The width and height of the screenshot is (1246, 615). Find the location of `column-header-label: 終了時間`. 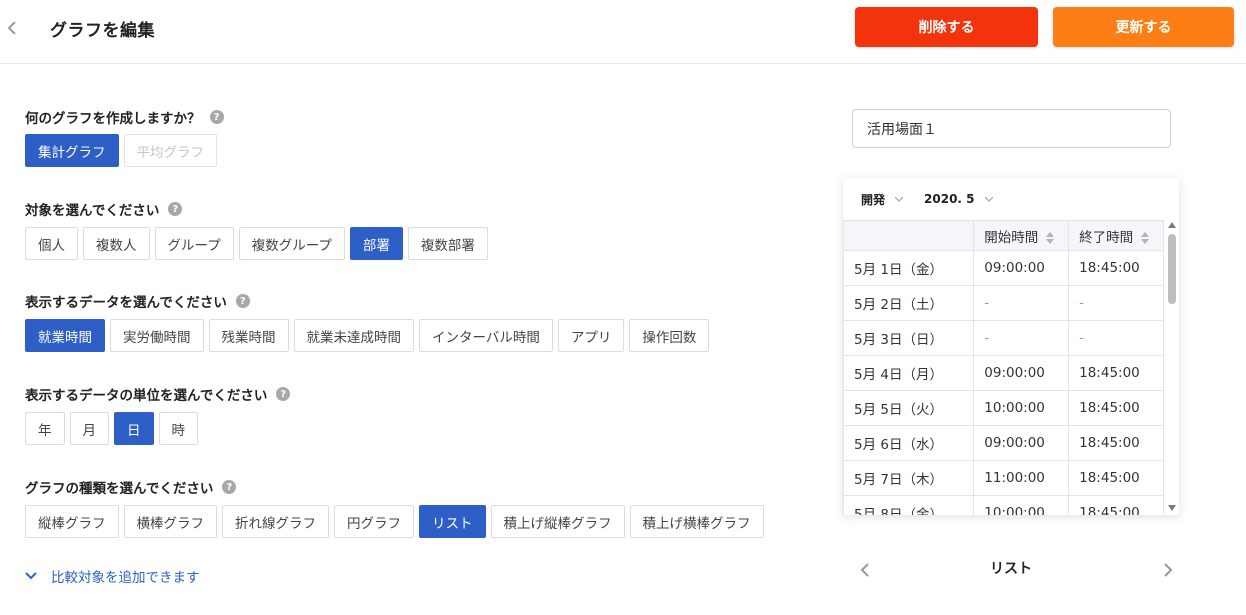

column-header-label: 終了時間 is located at coordinates (1106, 237).